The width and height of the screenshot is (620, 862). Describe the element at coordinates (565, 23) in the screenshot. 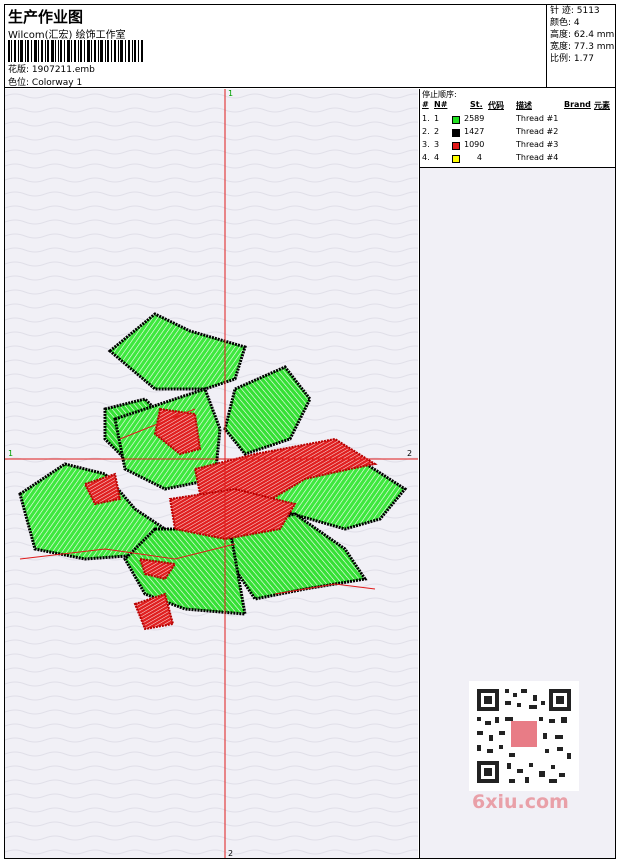

I see `color-count: 颜色: 4` at that location.